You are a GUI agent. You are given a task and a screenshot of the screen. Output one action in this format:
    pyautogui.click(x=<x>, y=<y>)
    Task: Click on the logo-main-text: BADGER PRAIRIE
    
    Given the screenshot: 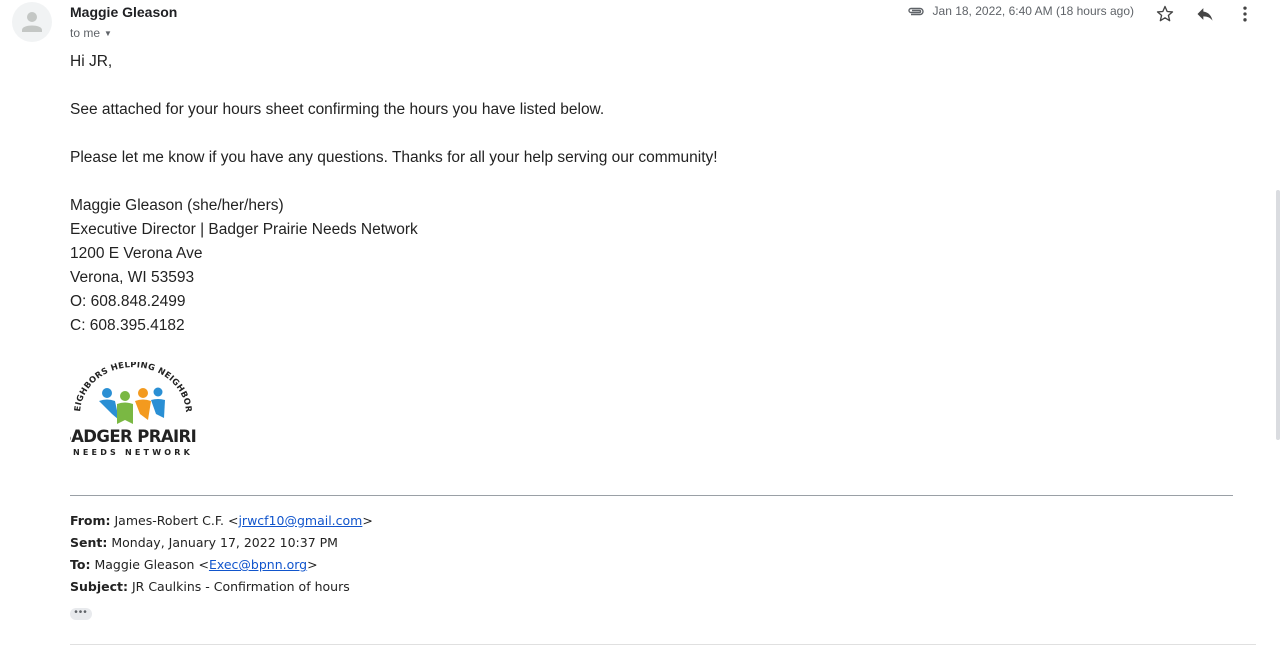 What is the action you would take?
    pyautogui.click(x=133, y=436)
    